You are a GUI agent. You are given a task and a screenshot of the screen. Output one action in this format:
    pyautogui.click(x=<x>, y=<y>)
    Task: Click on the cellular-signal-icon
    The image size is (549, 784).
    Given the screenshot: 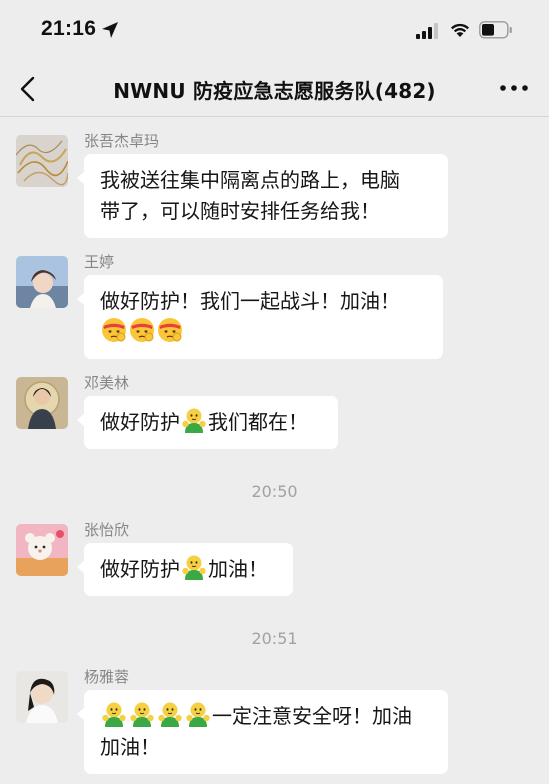 What is the action you would take?
    pyautogui.click(x=427, y=31)
    